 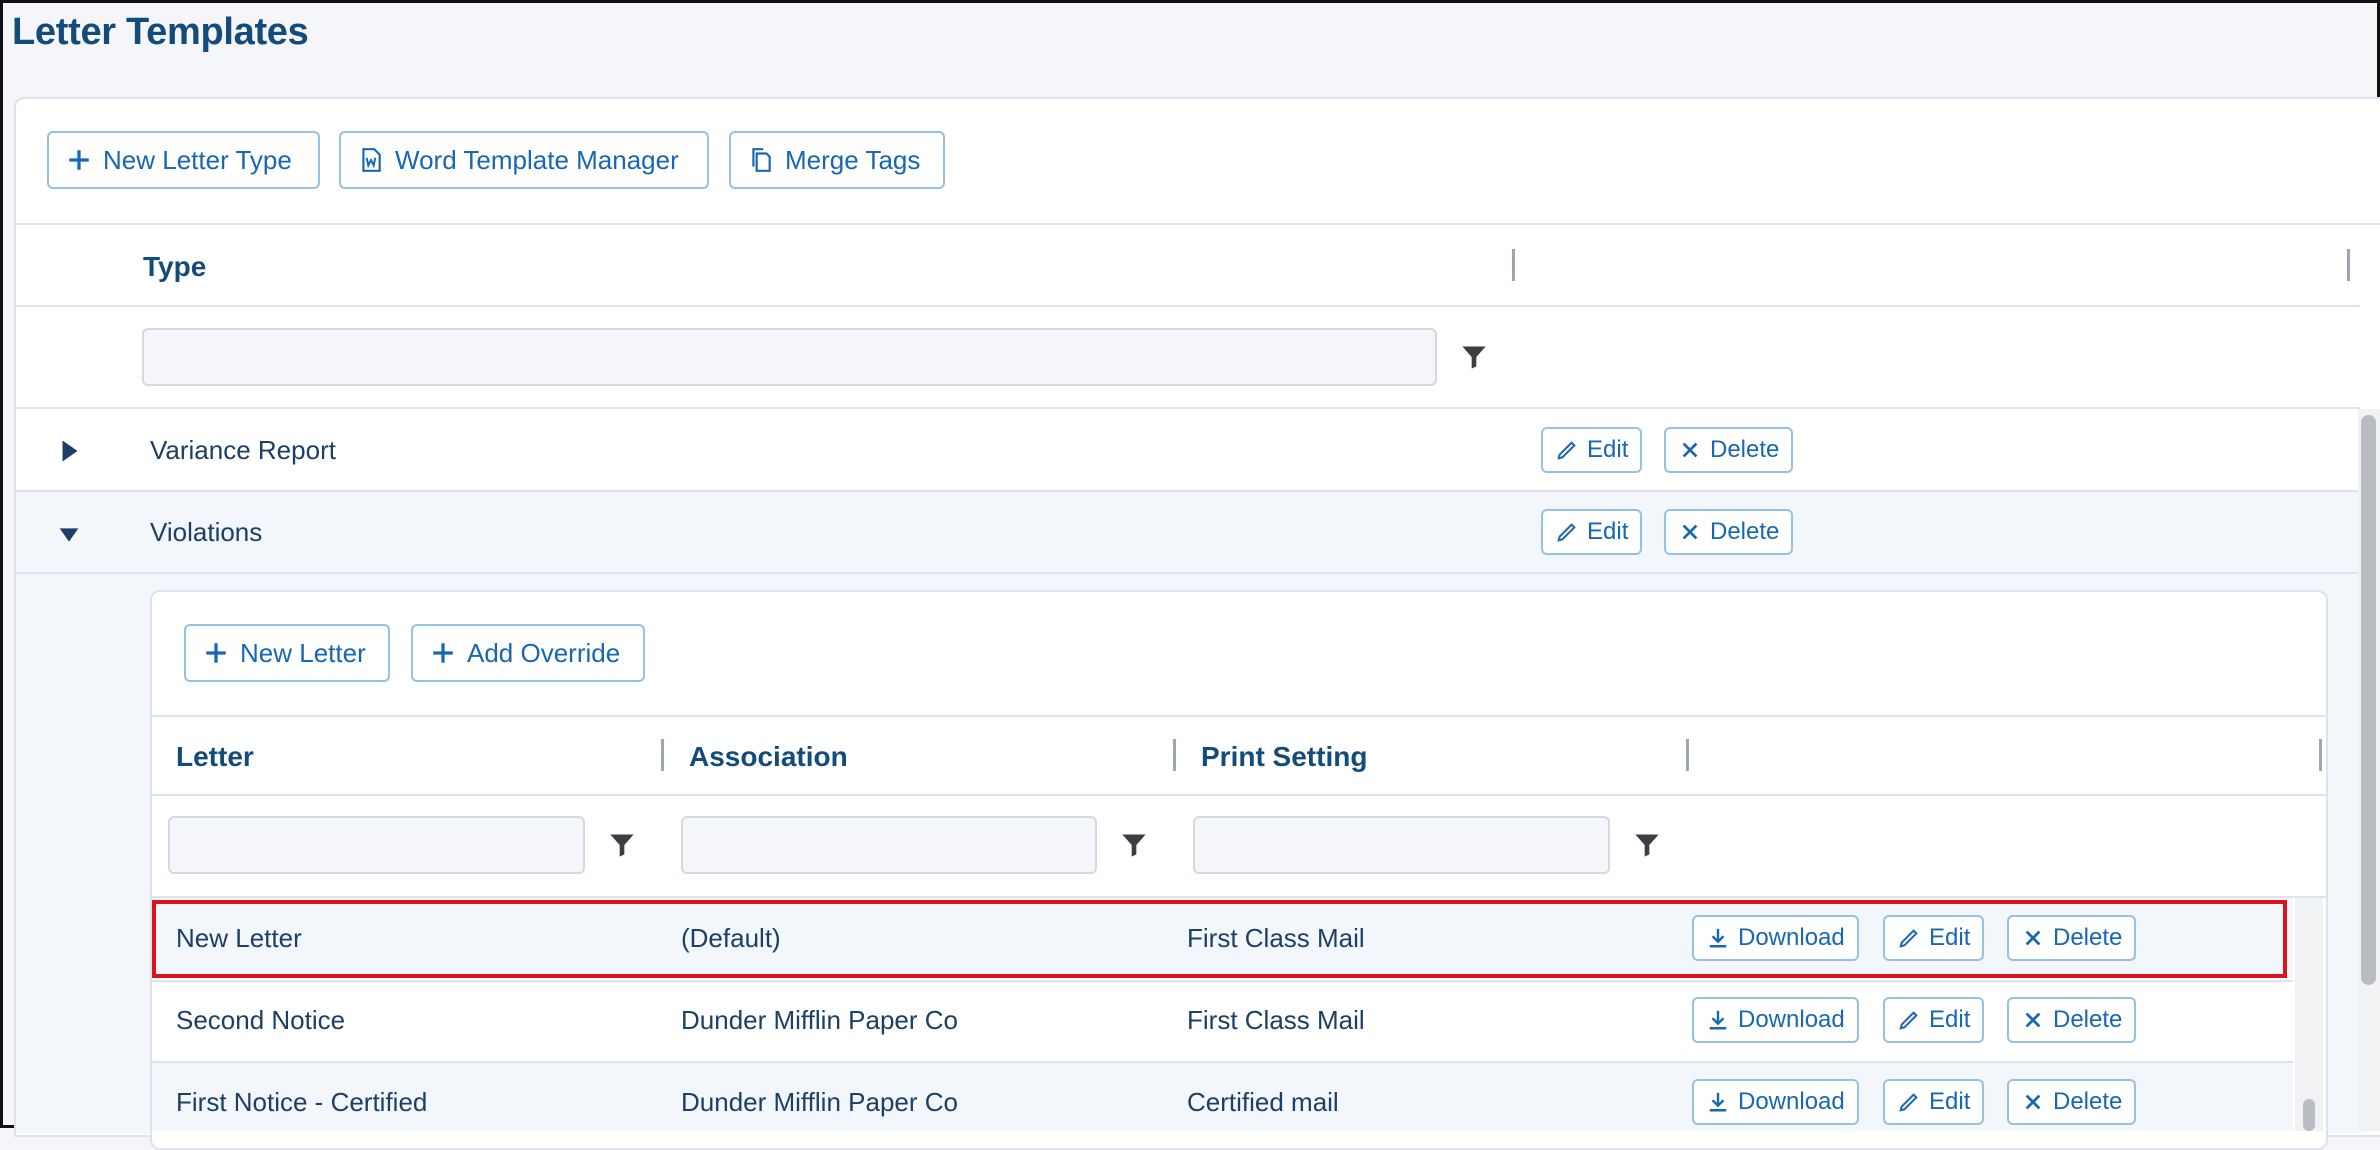 What do you see at coordinates (70, 451) in the screenshot?
I see `caret-right-icon` at bounding box center [70, 451].